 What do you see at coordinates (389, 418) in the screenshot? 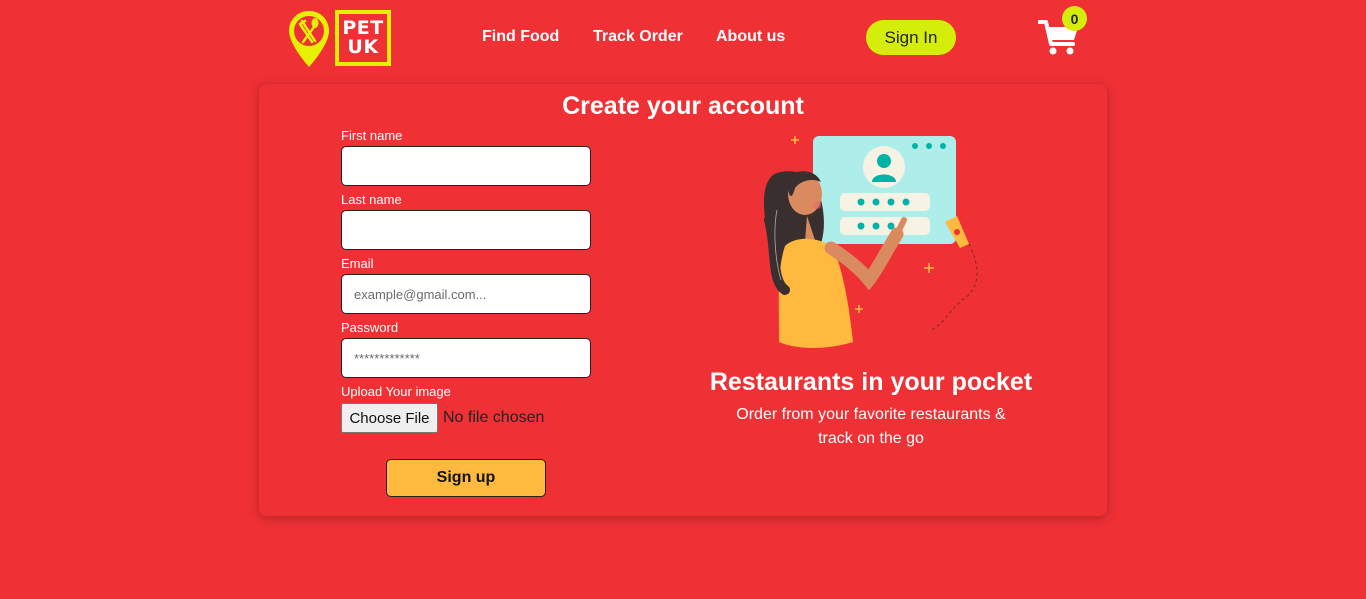
I see `choose-file-button: Choose File` at bounding box center [389, 418].